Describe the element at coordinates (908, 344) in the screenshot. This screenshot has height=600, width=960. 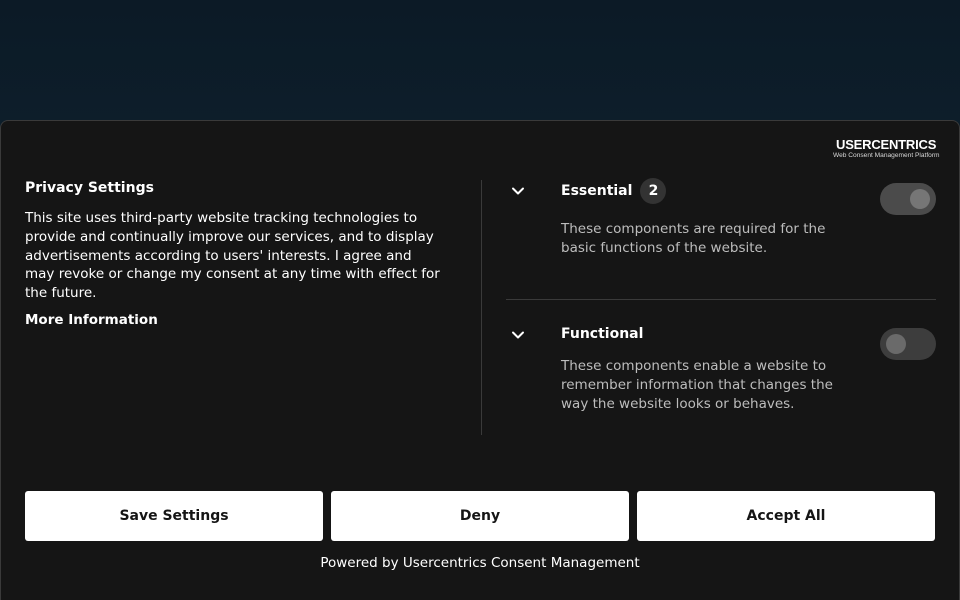
I see `functional-toggle` at that location.